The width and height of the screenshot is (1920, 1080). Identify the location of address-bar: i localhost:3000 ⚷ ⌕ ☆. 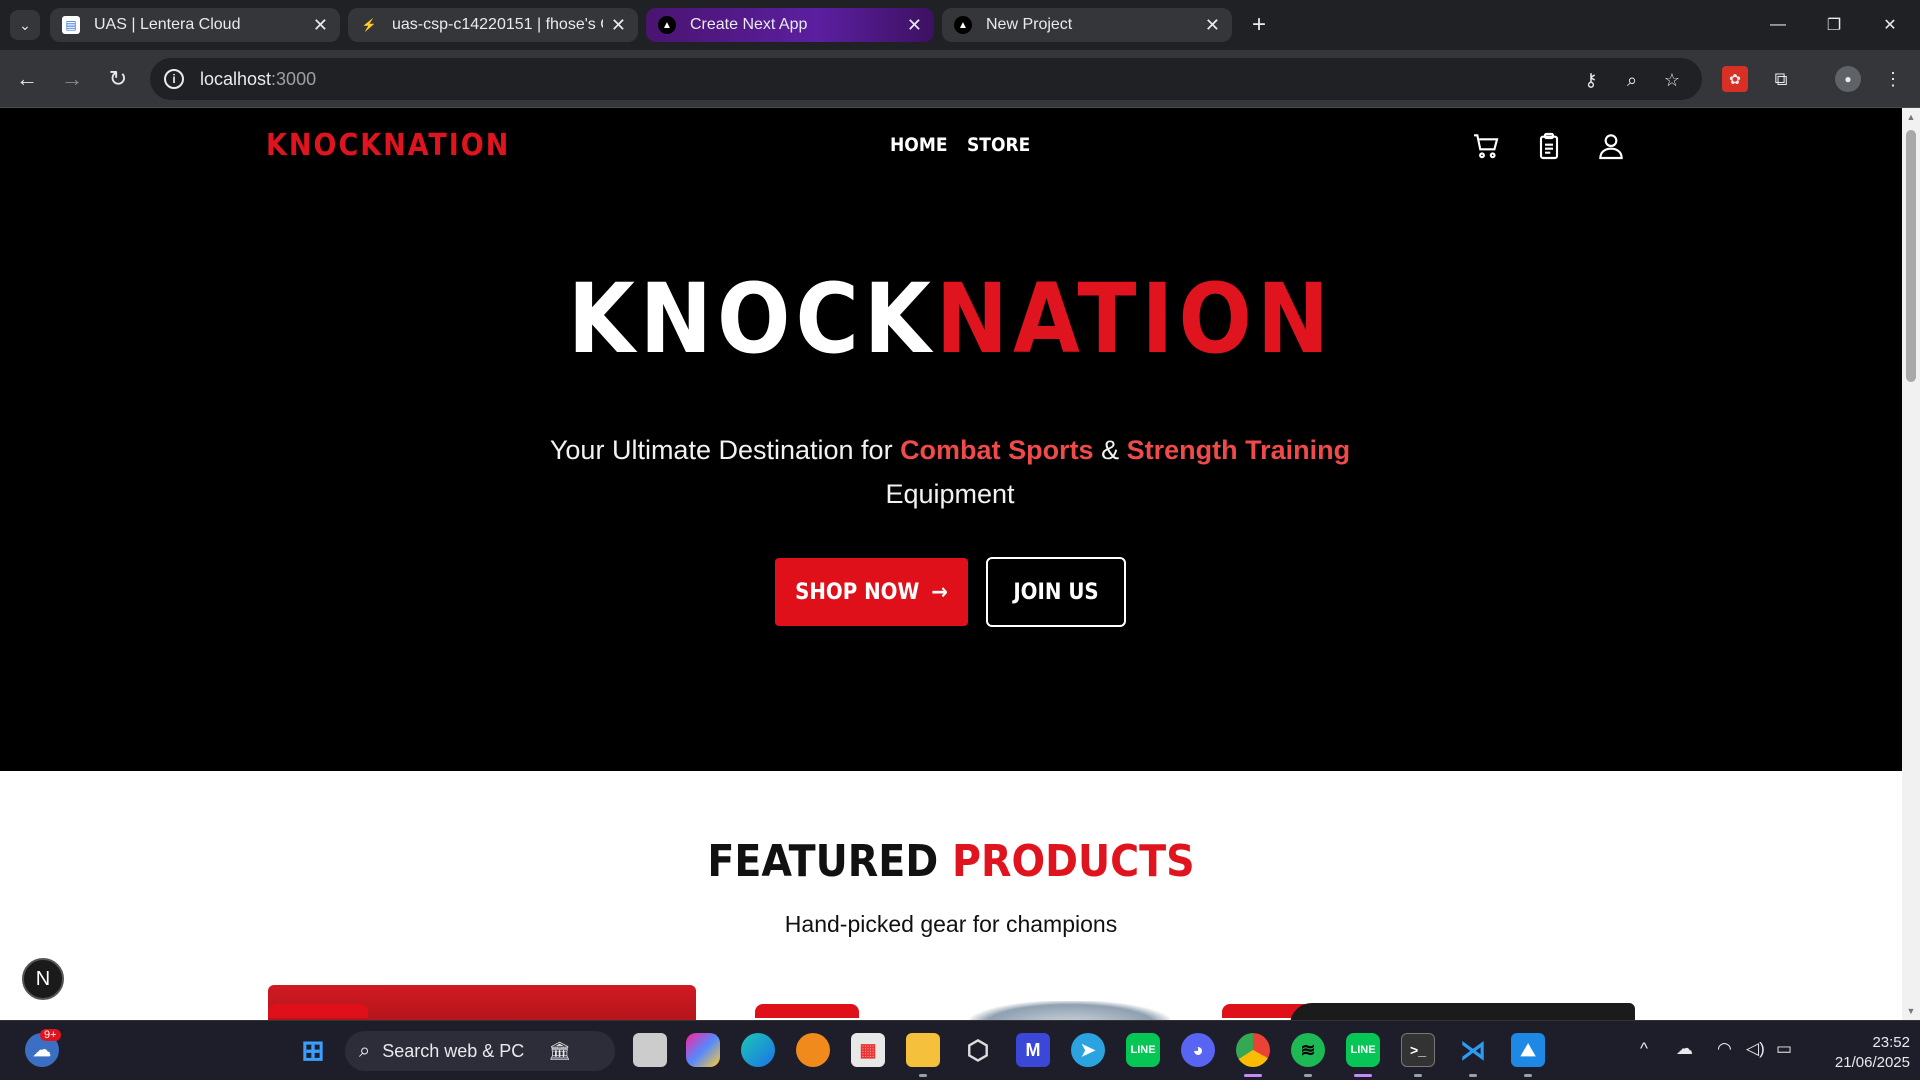
(926, 79).